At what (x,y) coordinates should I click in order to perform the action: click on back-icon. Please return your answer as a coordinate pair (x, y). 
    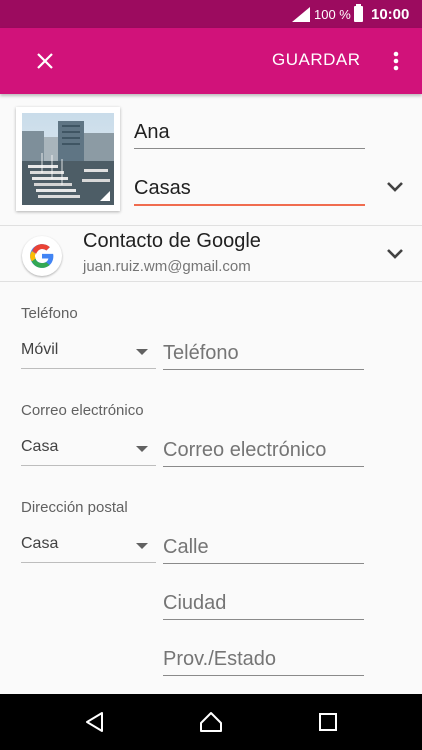
    Looking at the image, I should click on (95, 722).